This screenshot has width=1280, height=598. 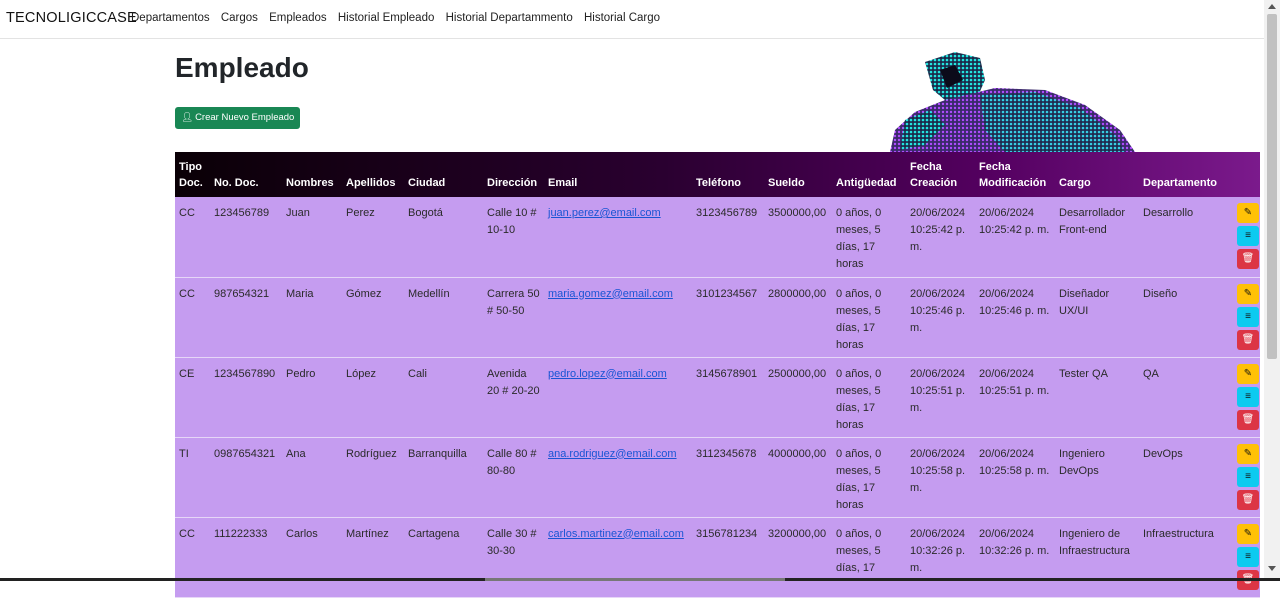 I want to click on table-cell: CE, so click(x=187, y=373).